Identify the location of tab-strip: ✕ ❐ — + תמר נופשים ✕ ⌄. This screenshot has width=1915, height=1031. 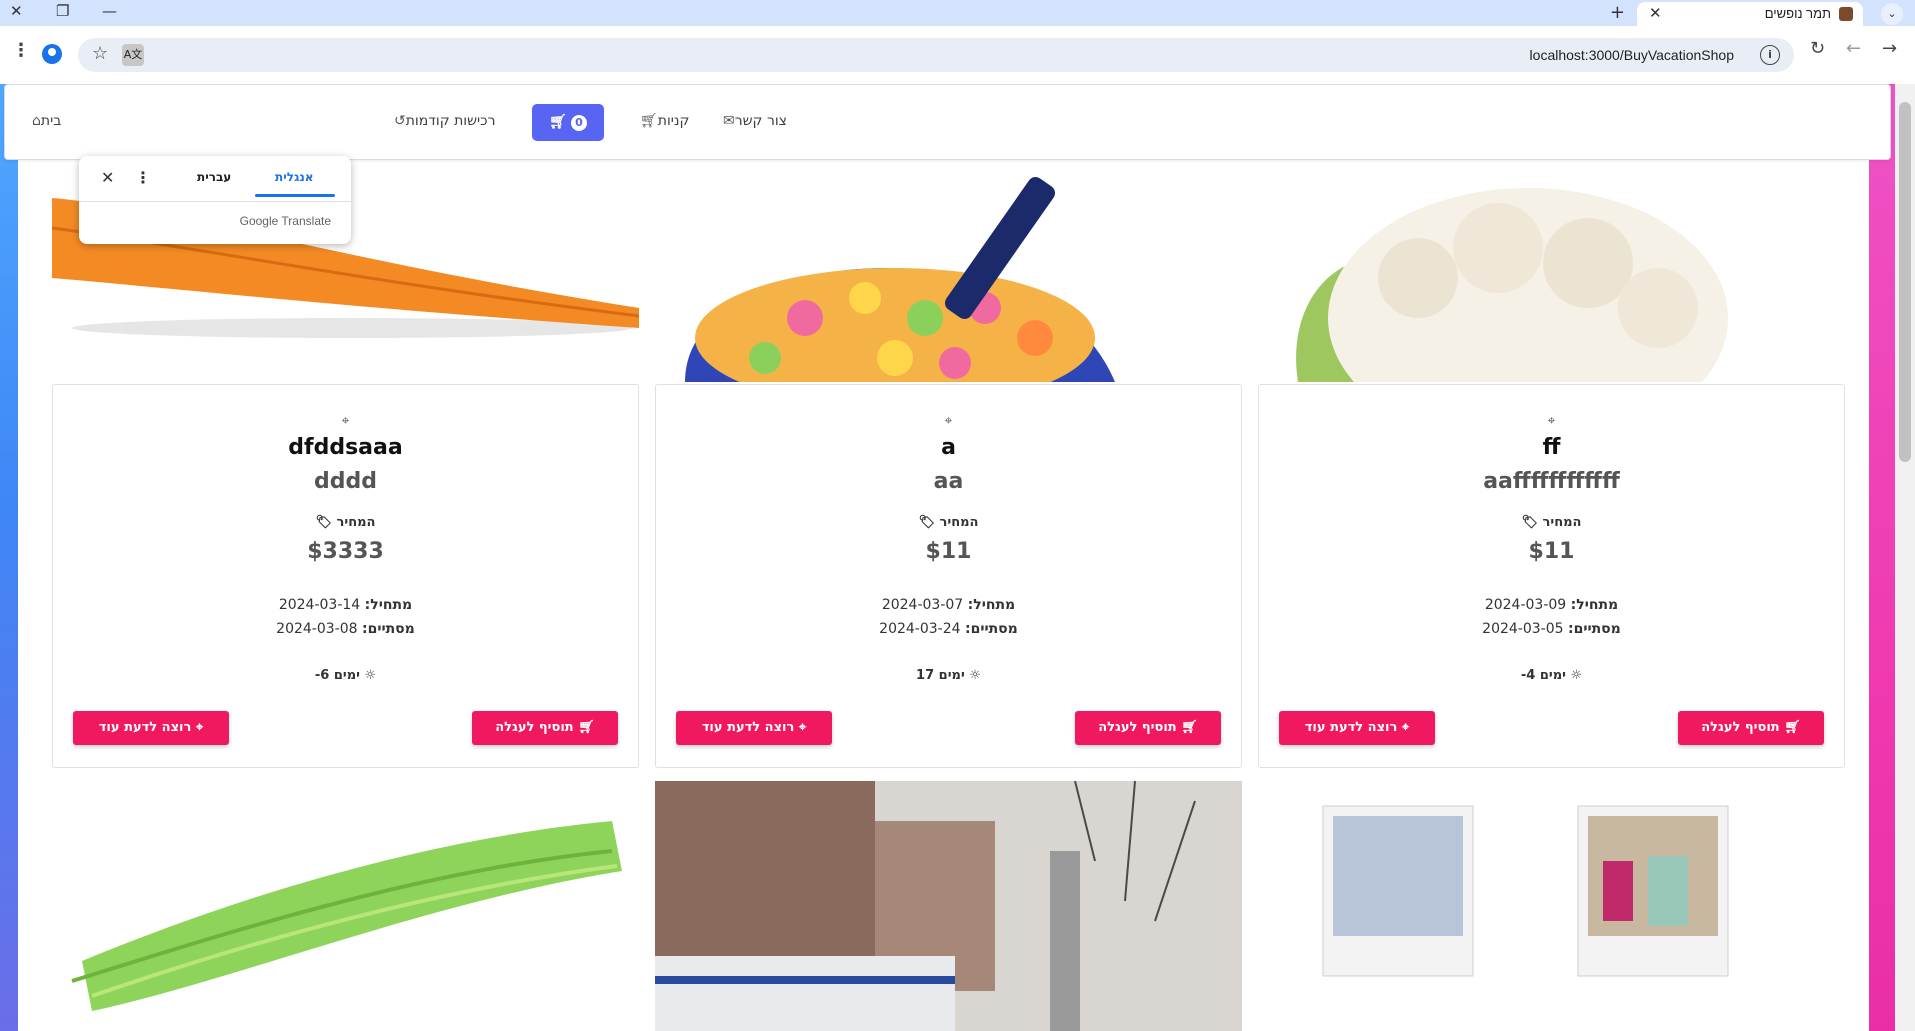
(957, 13).